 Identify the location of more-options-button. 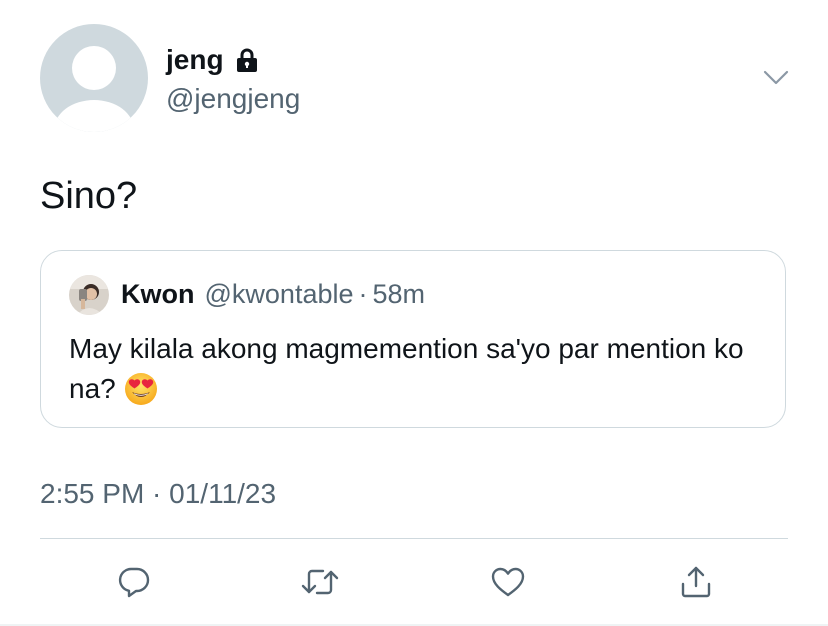
(776, 78).